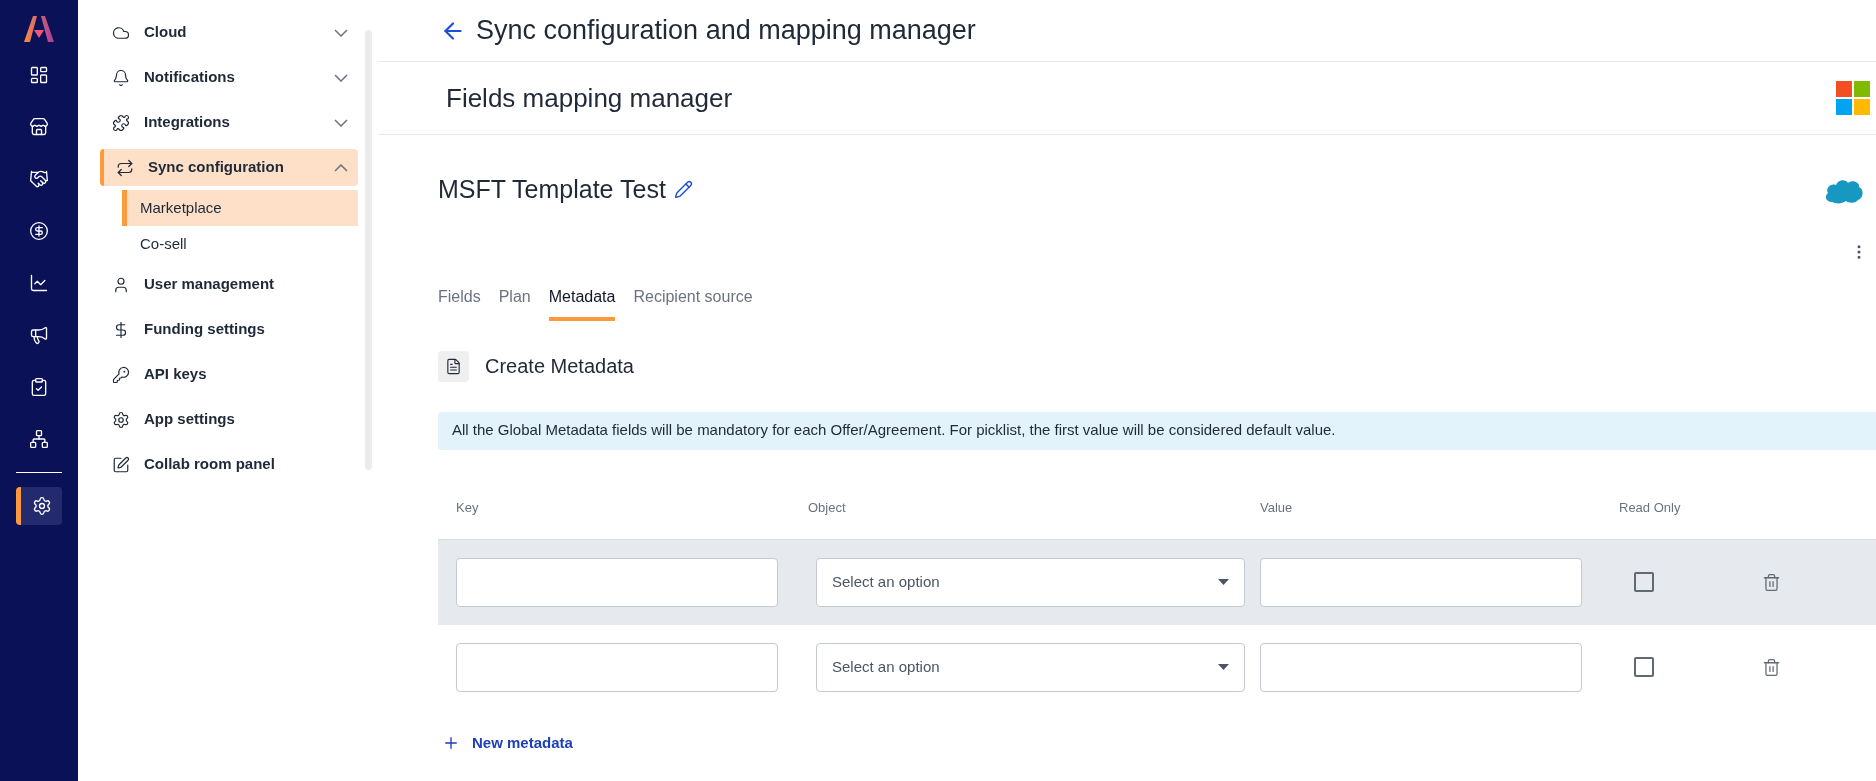 The height and width of the screenshot is (781, 1876). Describe the element at coordinates (39, 179) in the screenshot. I see `handshake-icon` at that location.